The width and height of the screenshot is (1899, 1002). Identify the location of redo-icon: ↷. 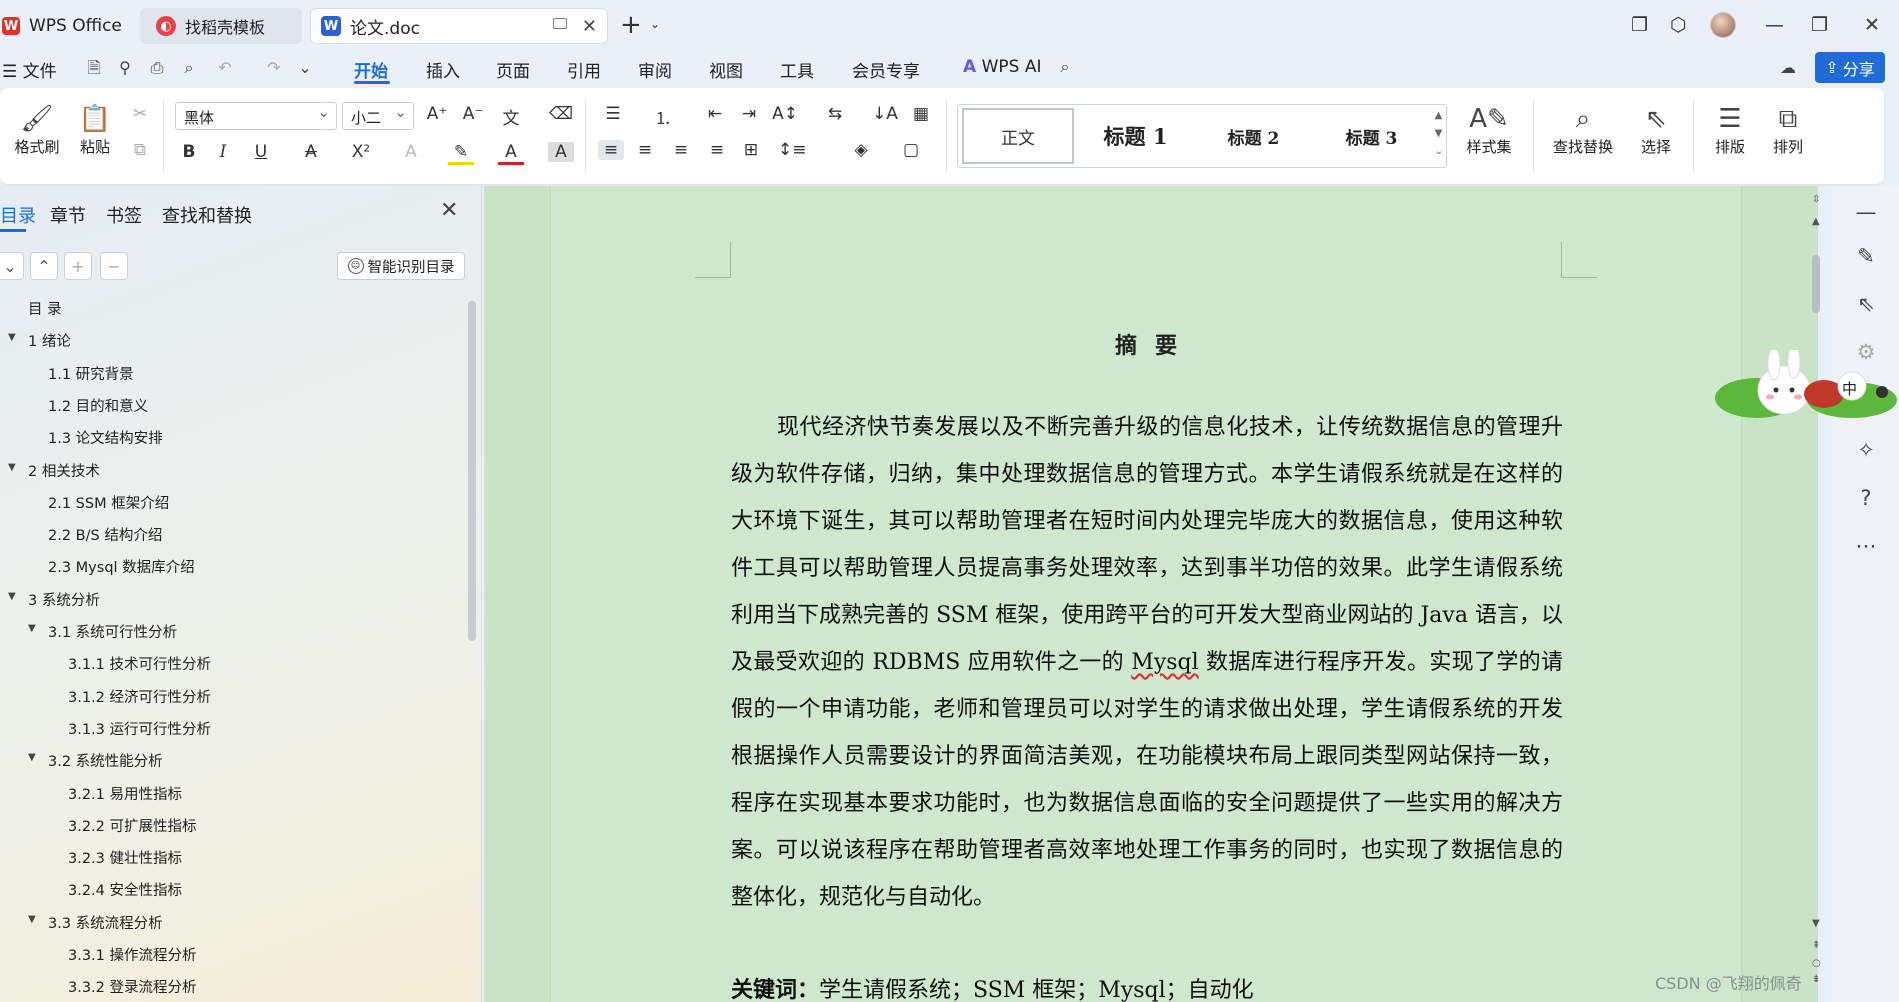
(274, 68).